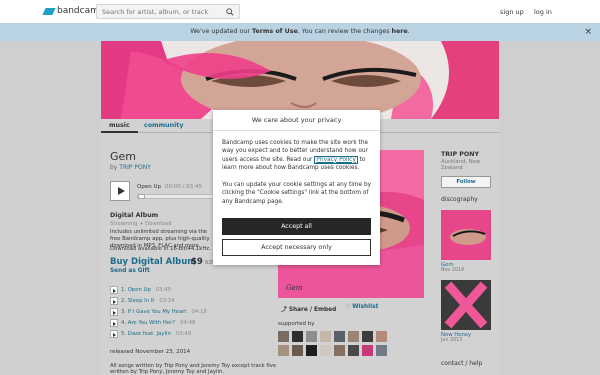 This screenshot has width=600, height=375. I want to click on track-label: 4. Are You With Her?, so click(148, 323).